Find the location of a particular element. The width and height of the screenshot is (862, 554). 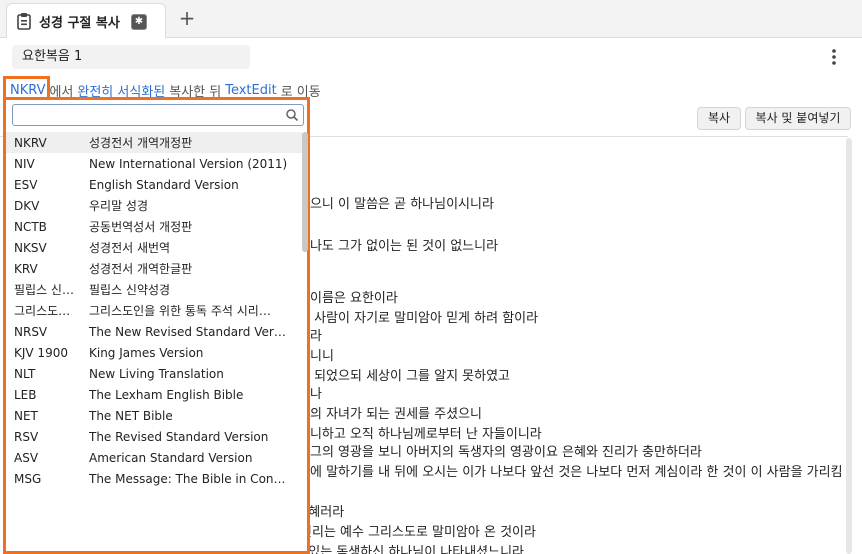

verse-text: 니니 is located at coordinates (322, 356).